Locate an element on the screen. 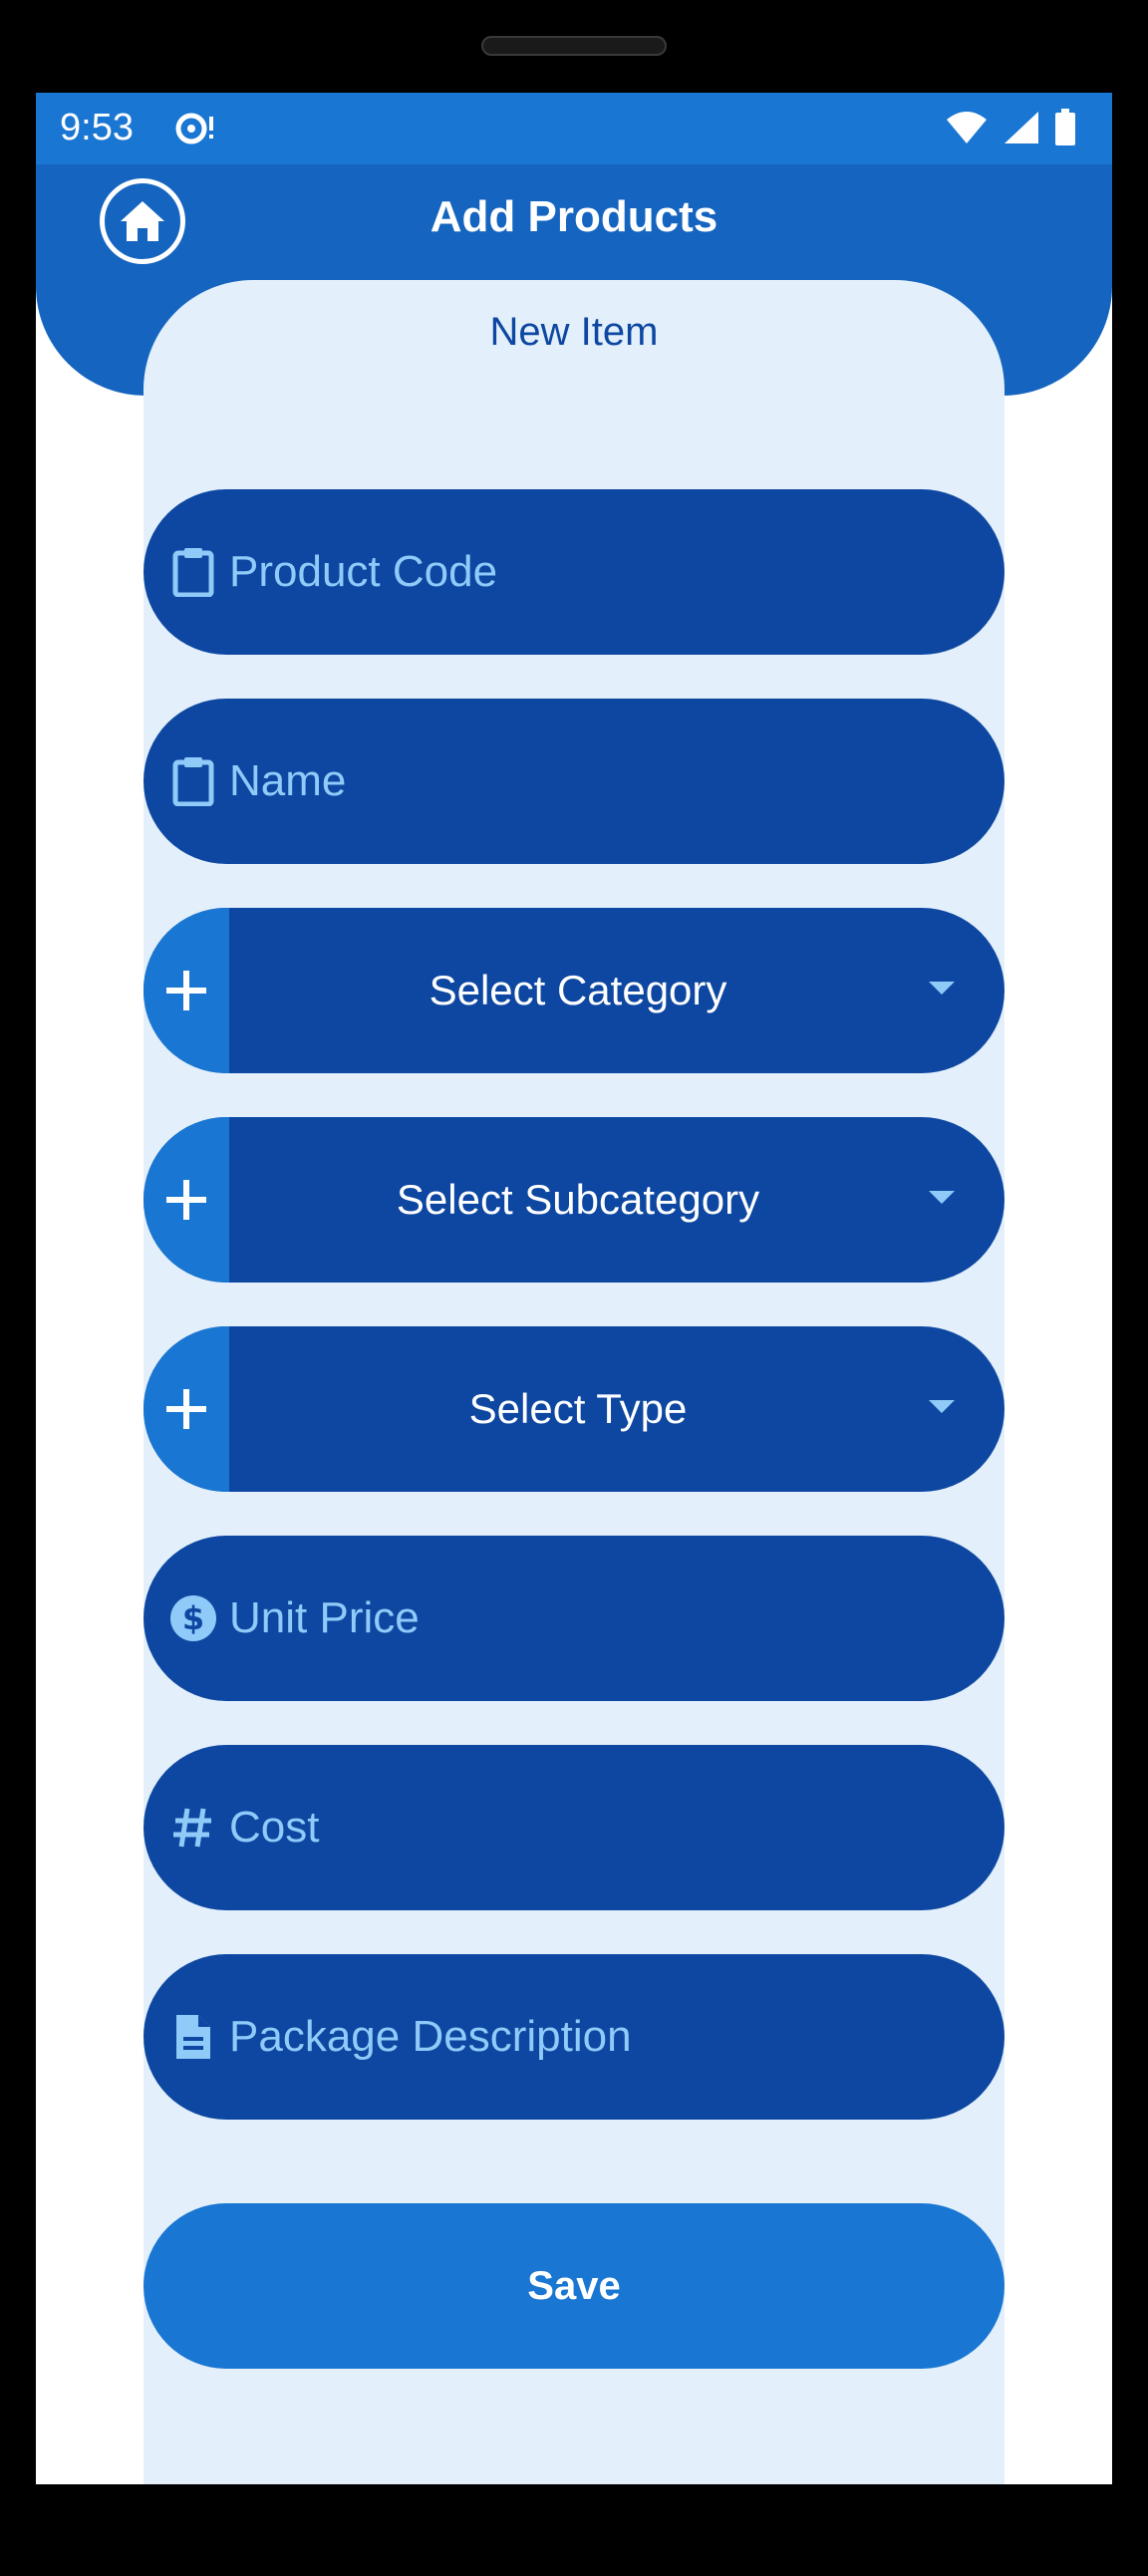  add-category-button is located at coordinates (186, 990).